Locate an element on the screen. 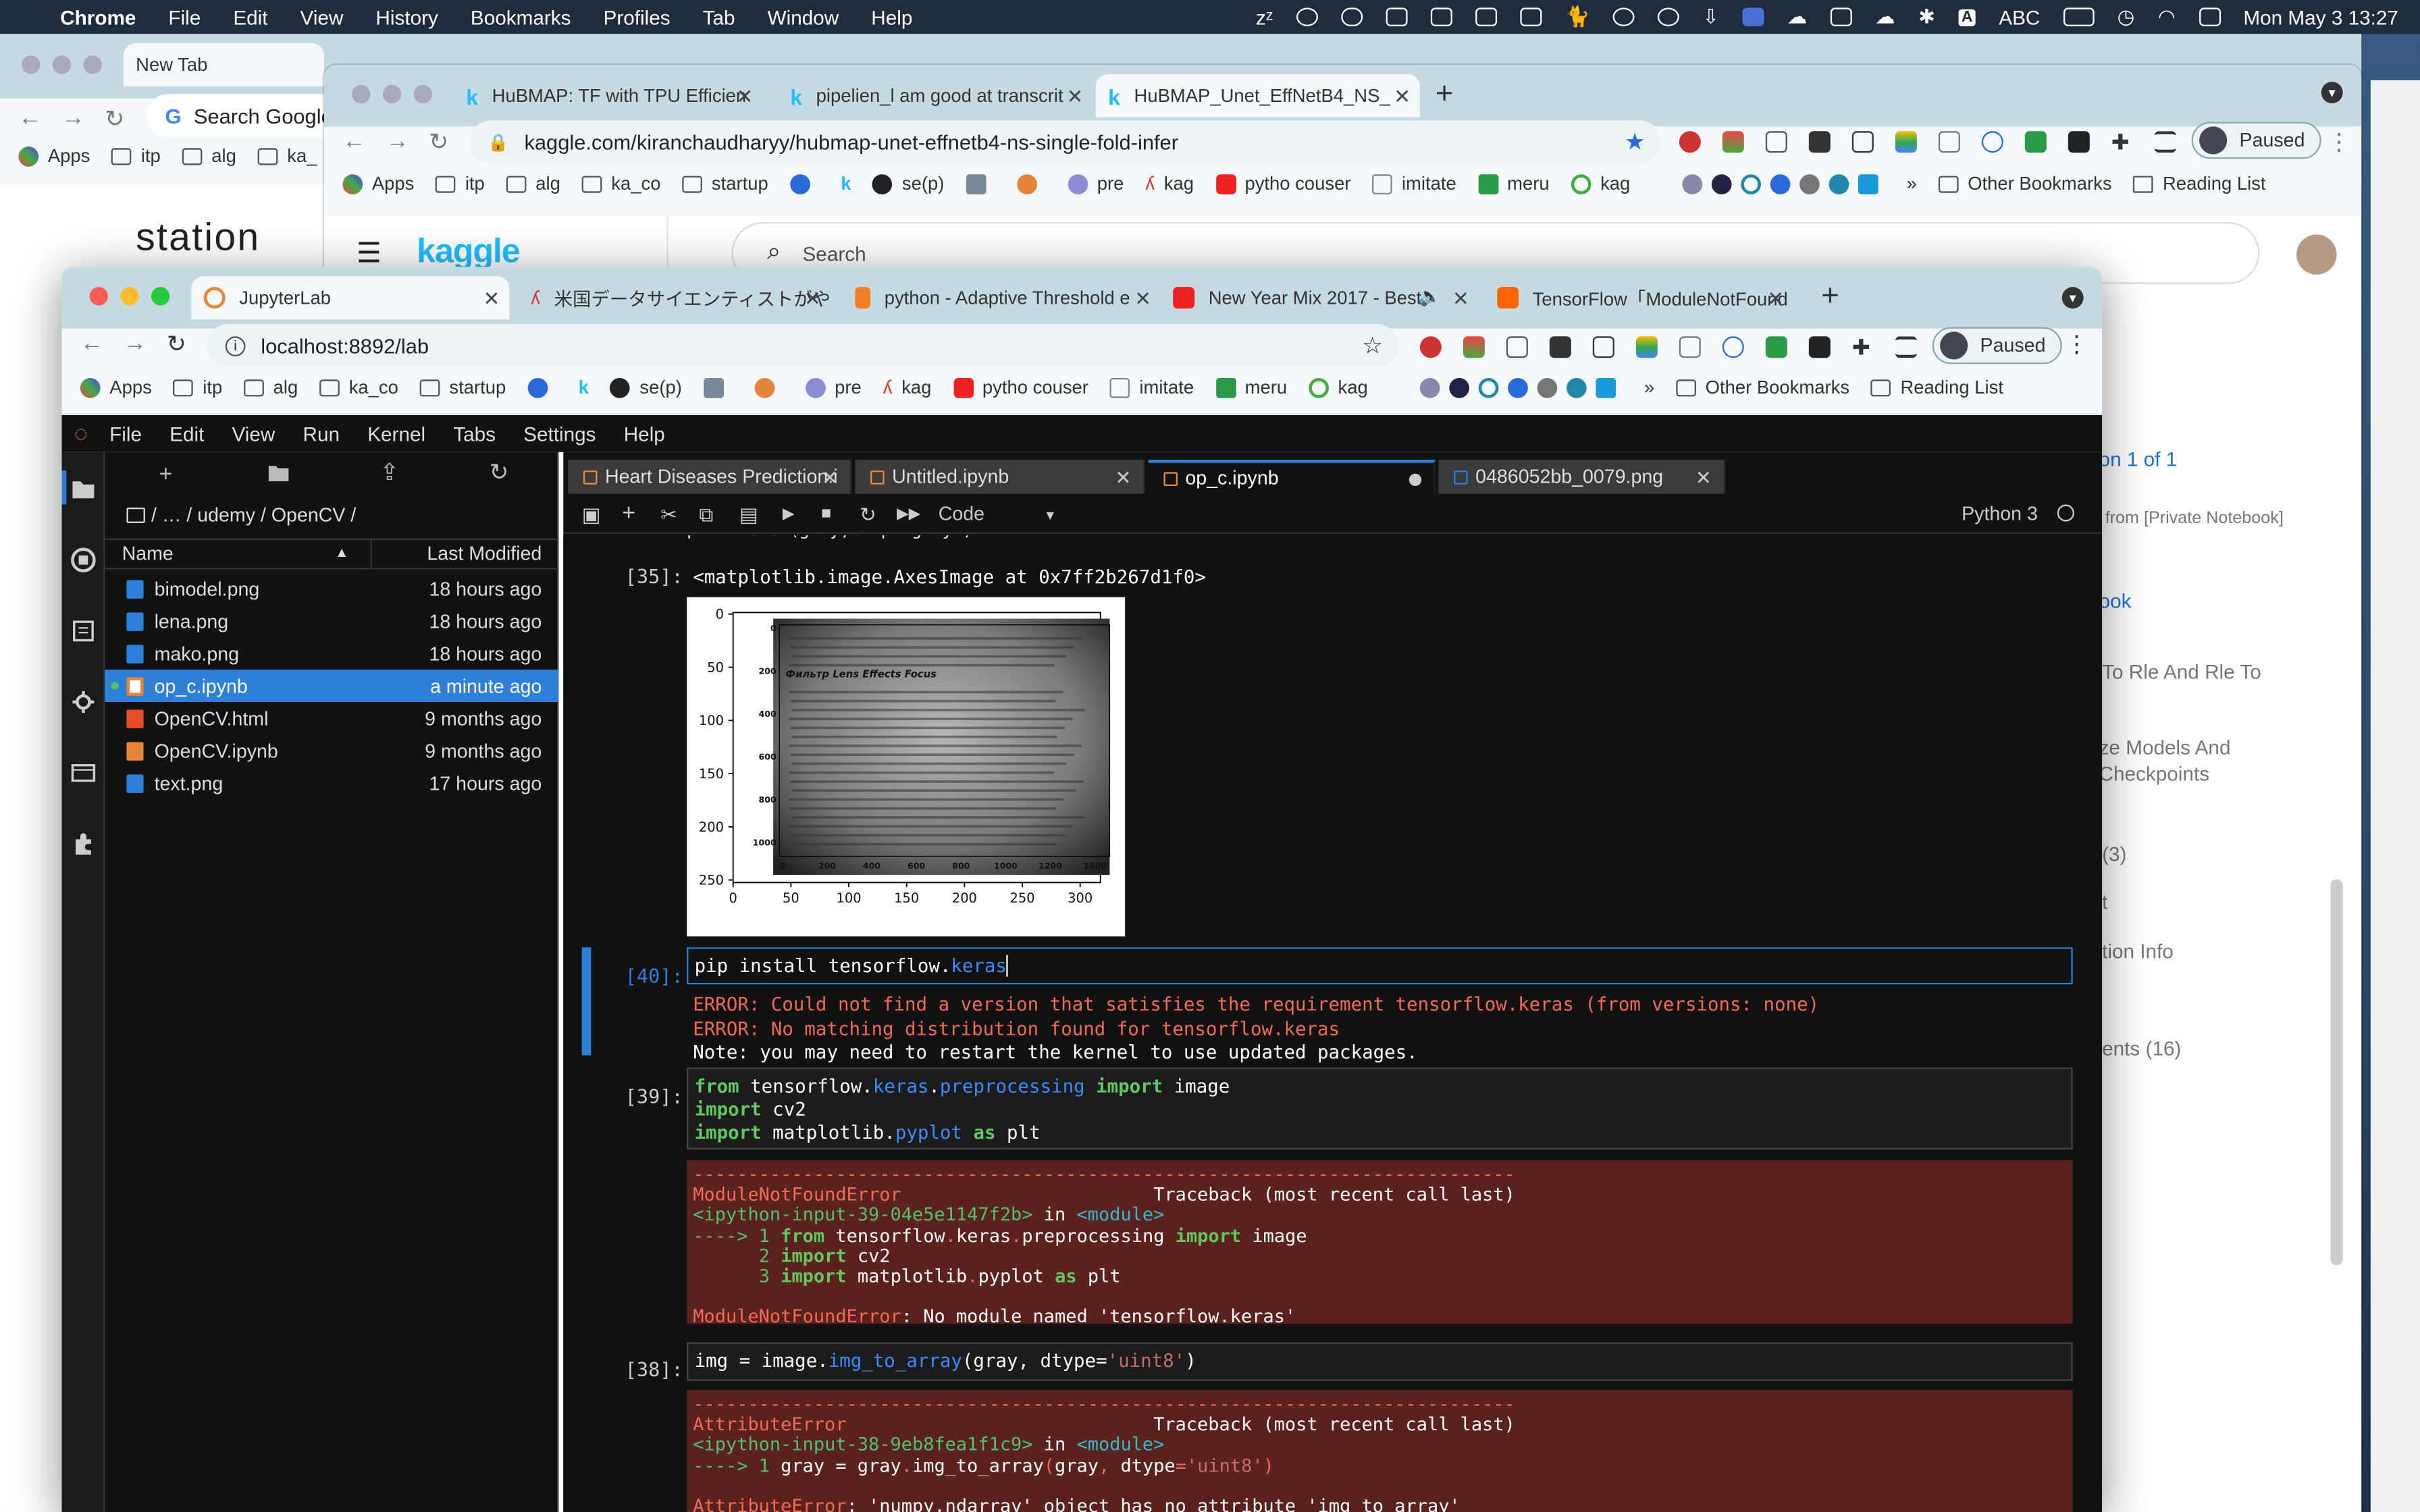  bm-itp: itp is located at coordinates (136, 156).